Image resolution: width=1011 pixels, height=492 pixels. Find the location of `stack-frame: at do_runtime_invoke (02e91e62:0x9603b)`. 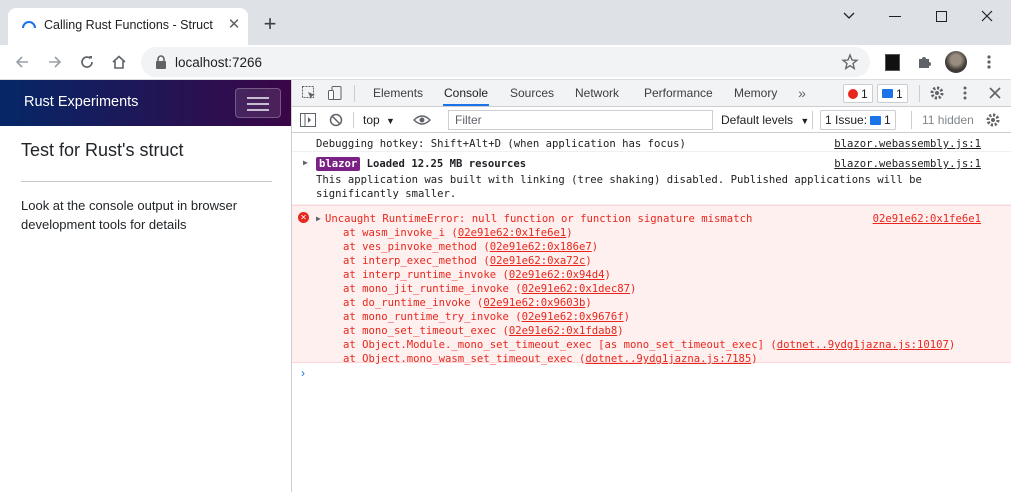

stack-frame: at do_runtime_invoke (02e91e62:0x9603b) is located at coordinates (649, 303).